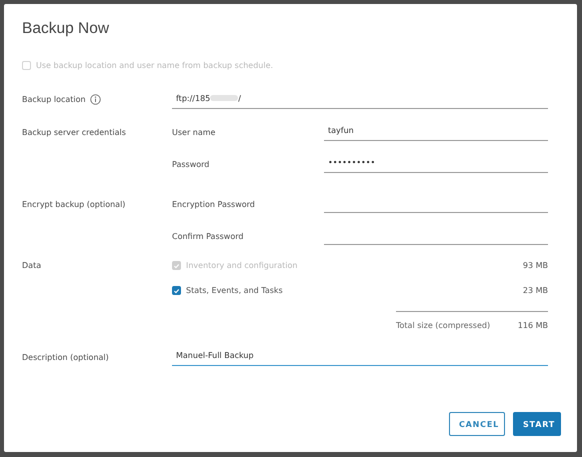 The height and width of the screenshot is (457, 582). What do you see at coordinates (436, 132) in the screenshot?
I see `input-field: tayfun` at bounding box center [436, 132].